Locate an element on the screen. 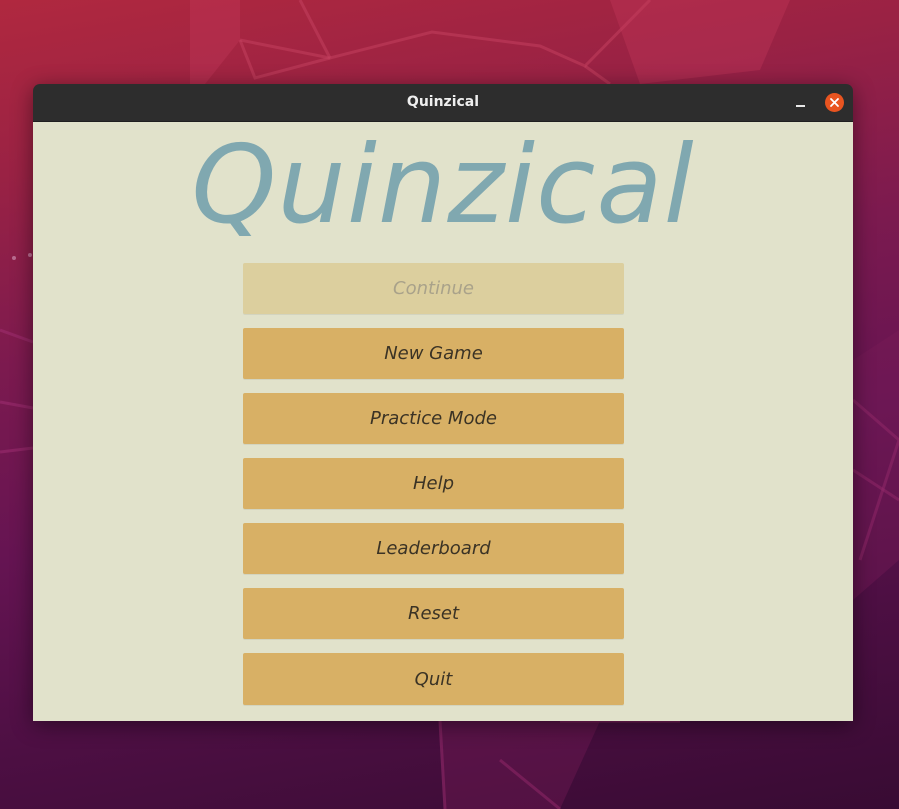  titlebar: Quinzical is located at coordinates (443, 103).